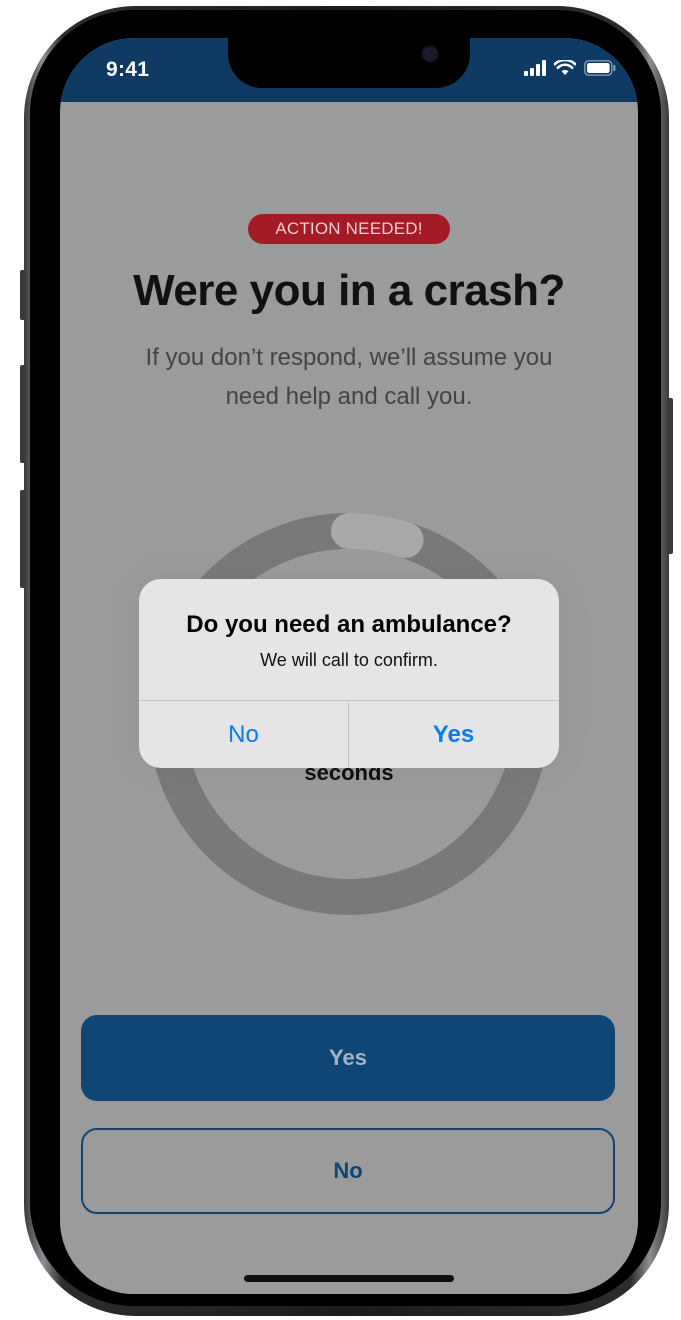 The height and width of the screenshot is (1320, 681). Describe the element at coordinates (23, 295) in the screenshot. I see `silent-switch` at that location.